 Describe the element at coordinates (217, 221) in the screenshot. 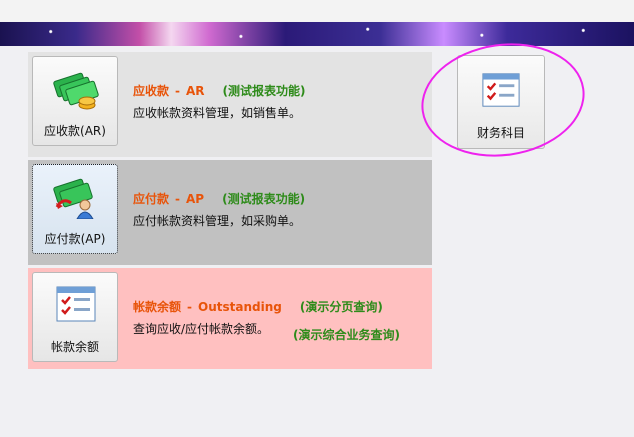

I see `ap-description: 应付帐款资料管理，如采购单。` at that location.